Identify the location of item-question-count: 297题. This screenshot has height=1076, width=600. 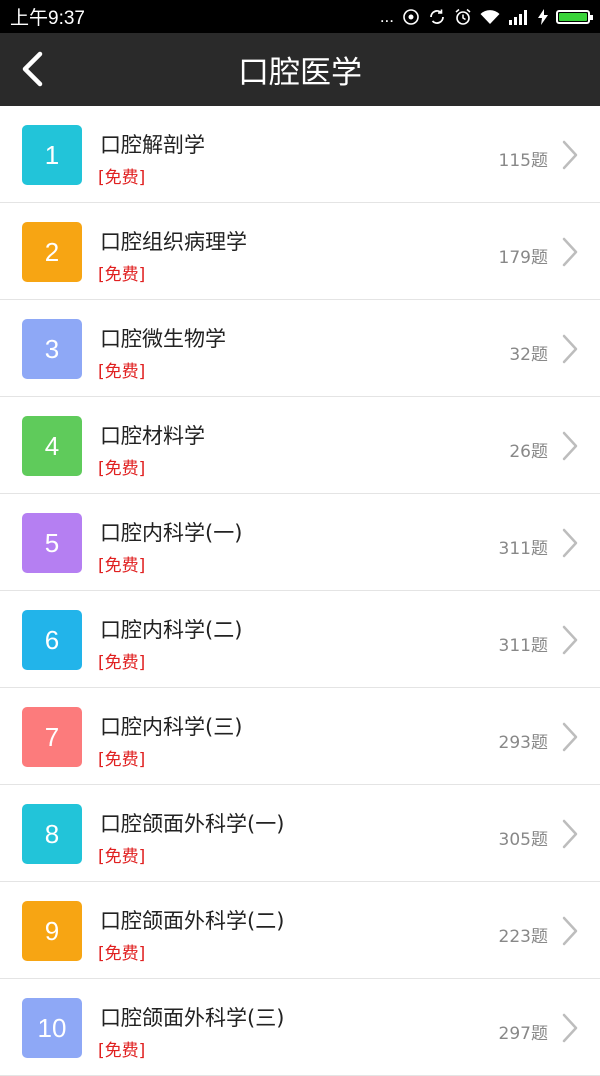
(523, 1034).